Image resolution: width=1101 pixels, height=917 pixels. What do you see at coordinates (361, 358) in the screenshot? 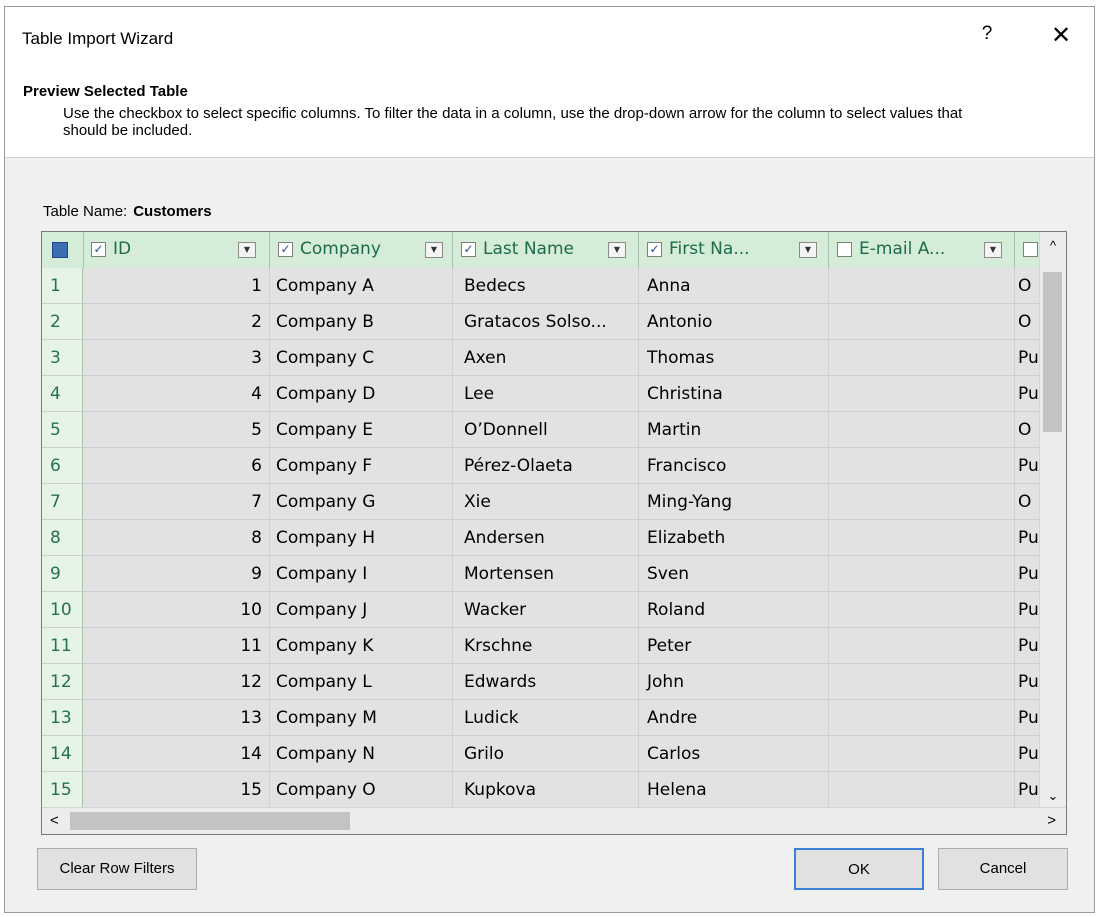
I see `cell-company: Company C` at bounding box center [361, 358].